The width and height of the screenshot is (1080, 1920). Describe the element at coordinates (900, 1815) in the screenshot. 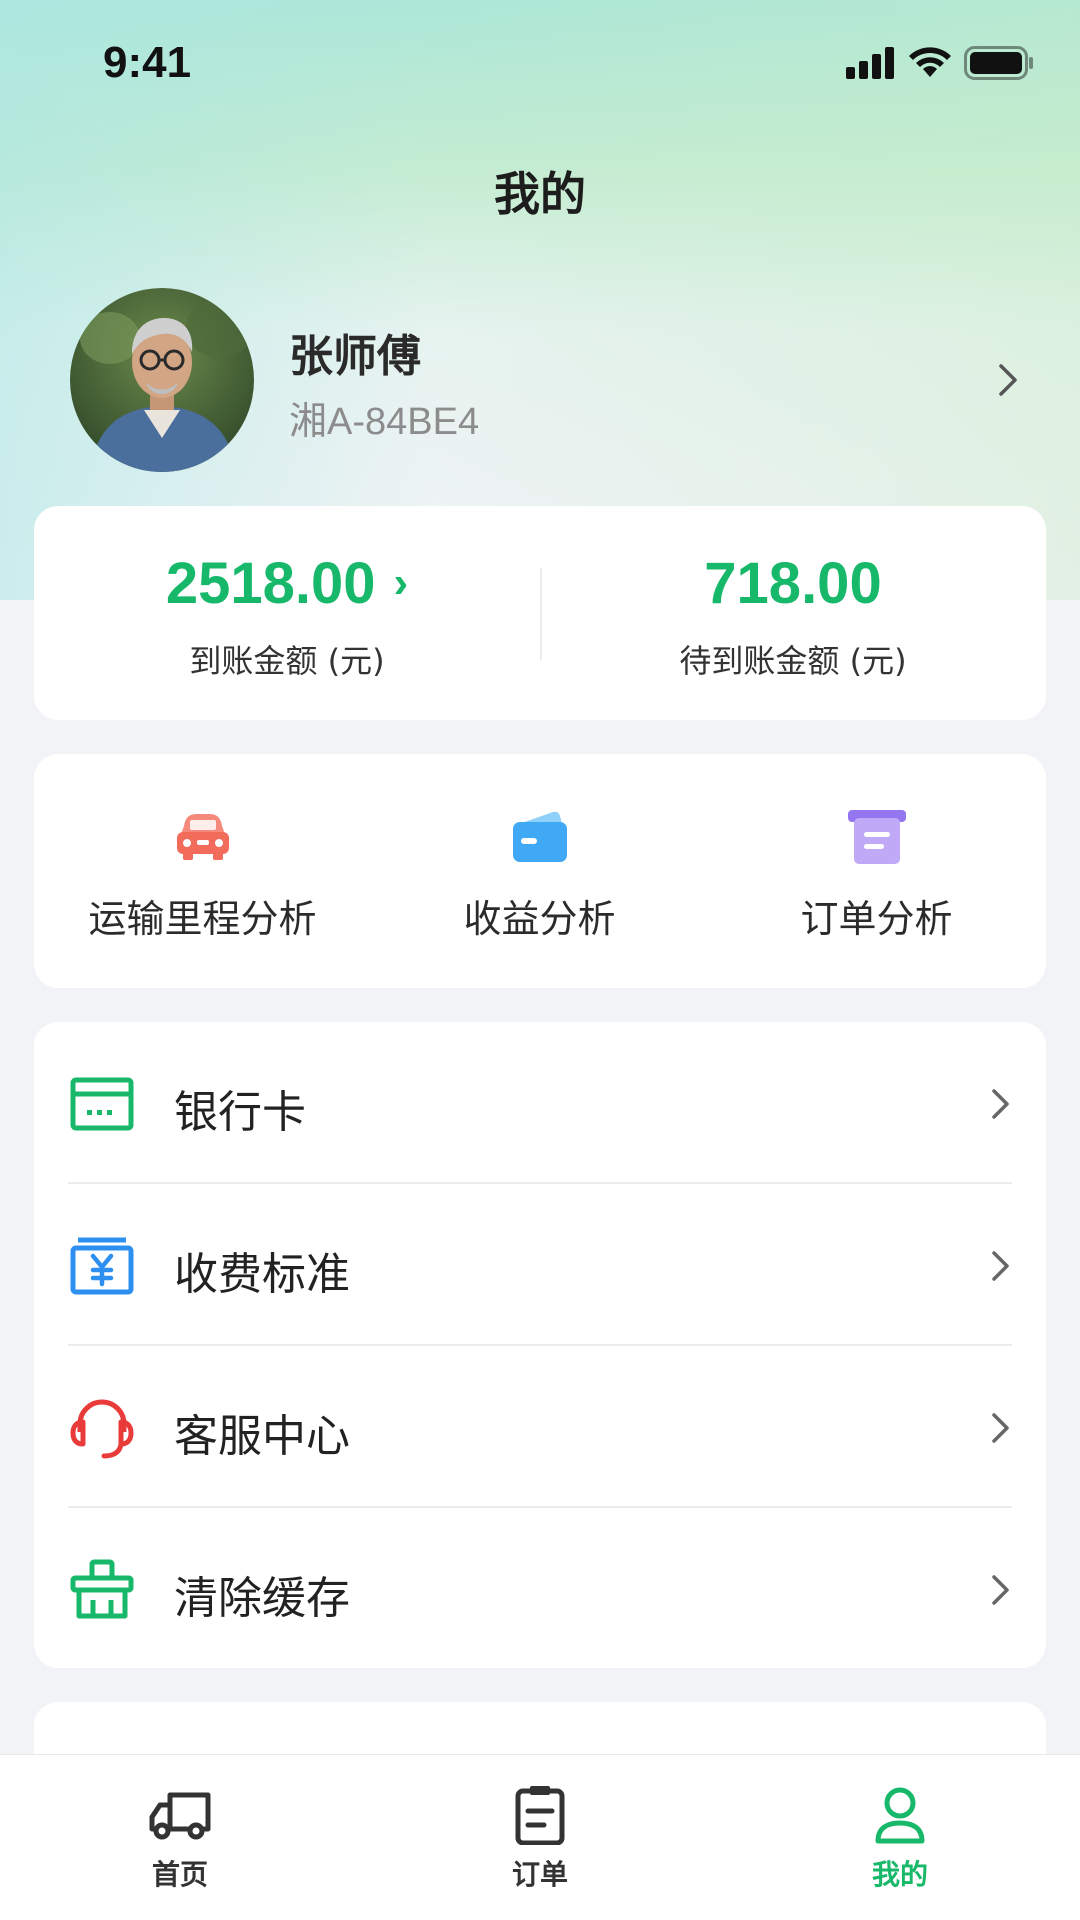

I see `user-icon` at that location.